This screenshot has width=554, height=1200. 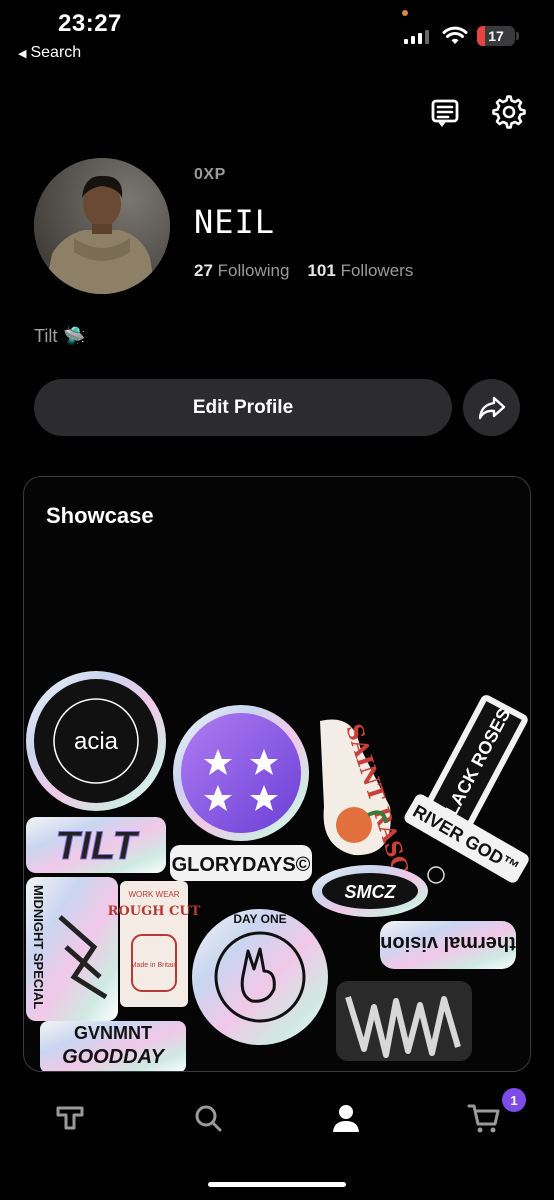 I want to click on gear-icon, so click(x=509, y=112).